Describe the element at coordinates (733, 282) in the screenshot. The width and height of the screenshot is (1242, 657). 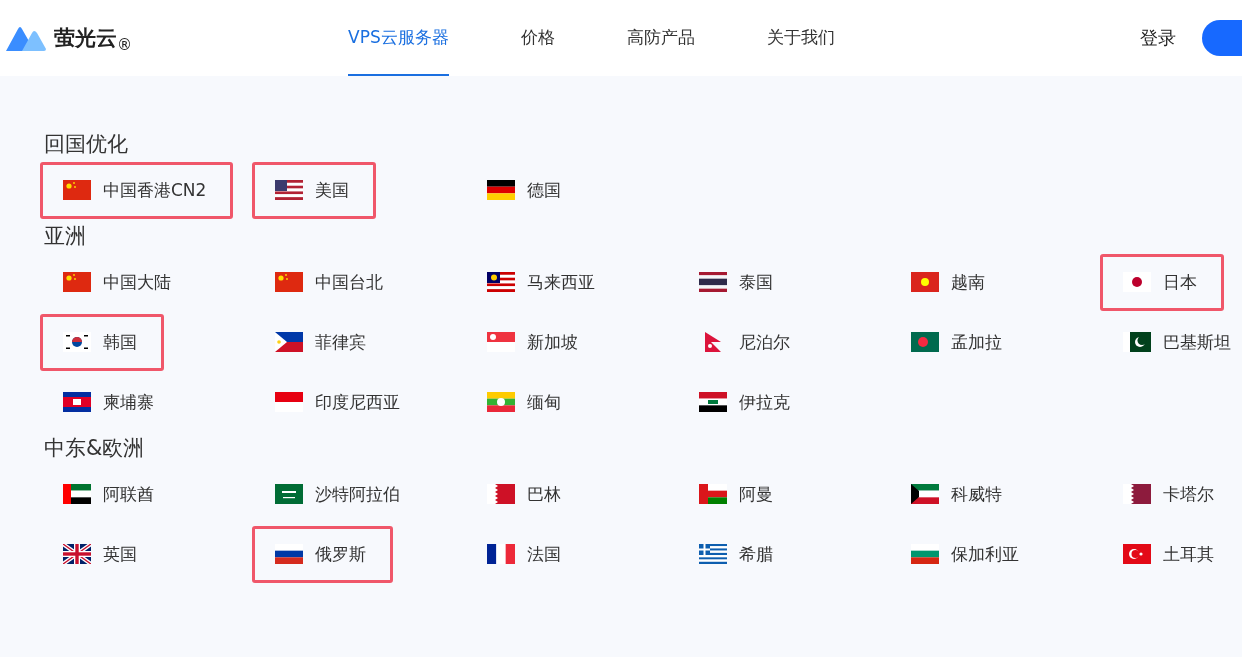
I see `region-link: 泰国` at that location.